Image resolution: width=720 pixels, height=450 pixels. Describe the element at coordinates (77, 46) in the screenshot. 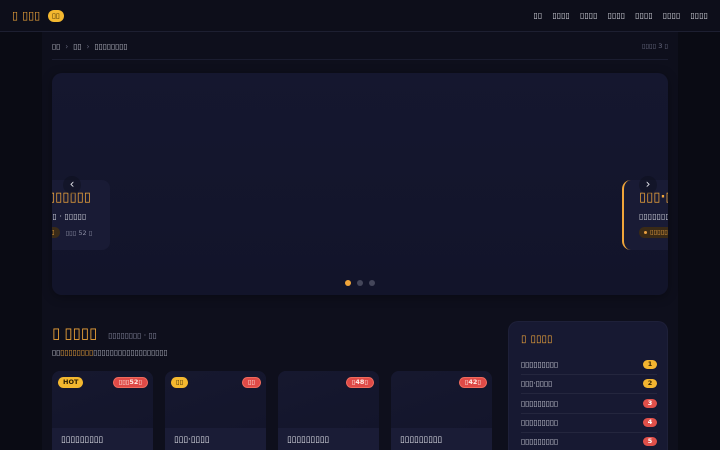

I see `breadcrumb-item-category: ▯▯` at that location.